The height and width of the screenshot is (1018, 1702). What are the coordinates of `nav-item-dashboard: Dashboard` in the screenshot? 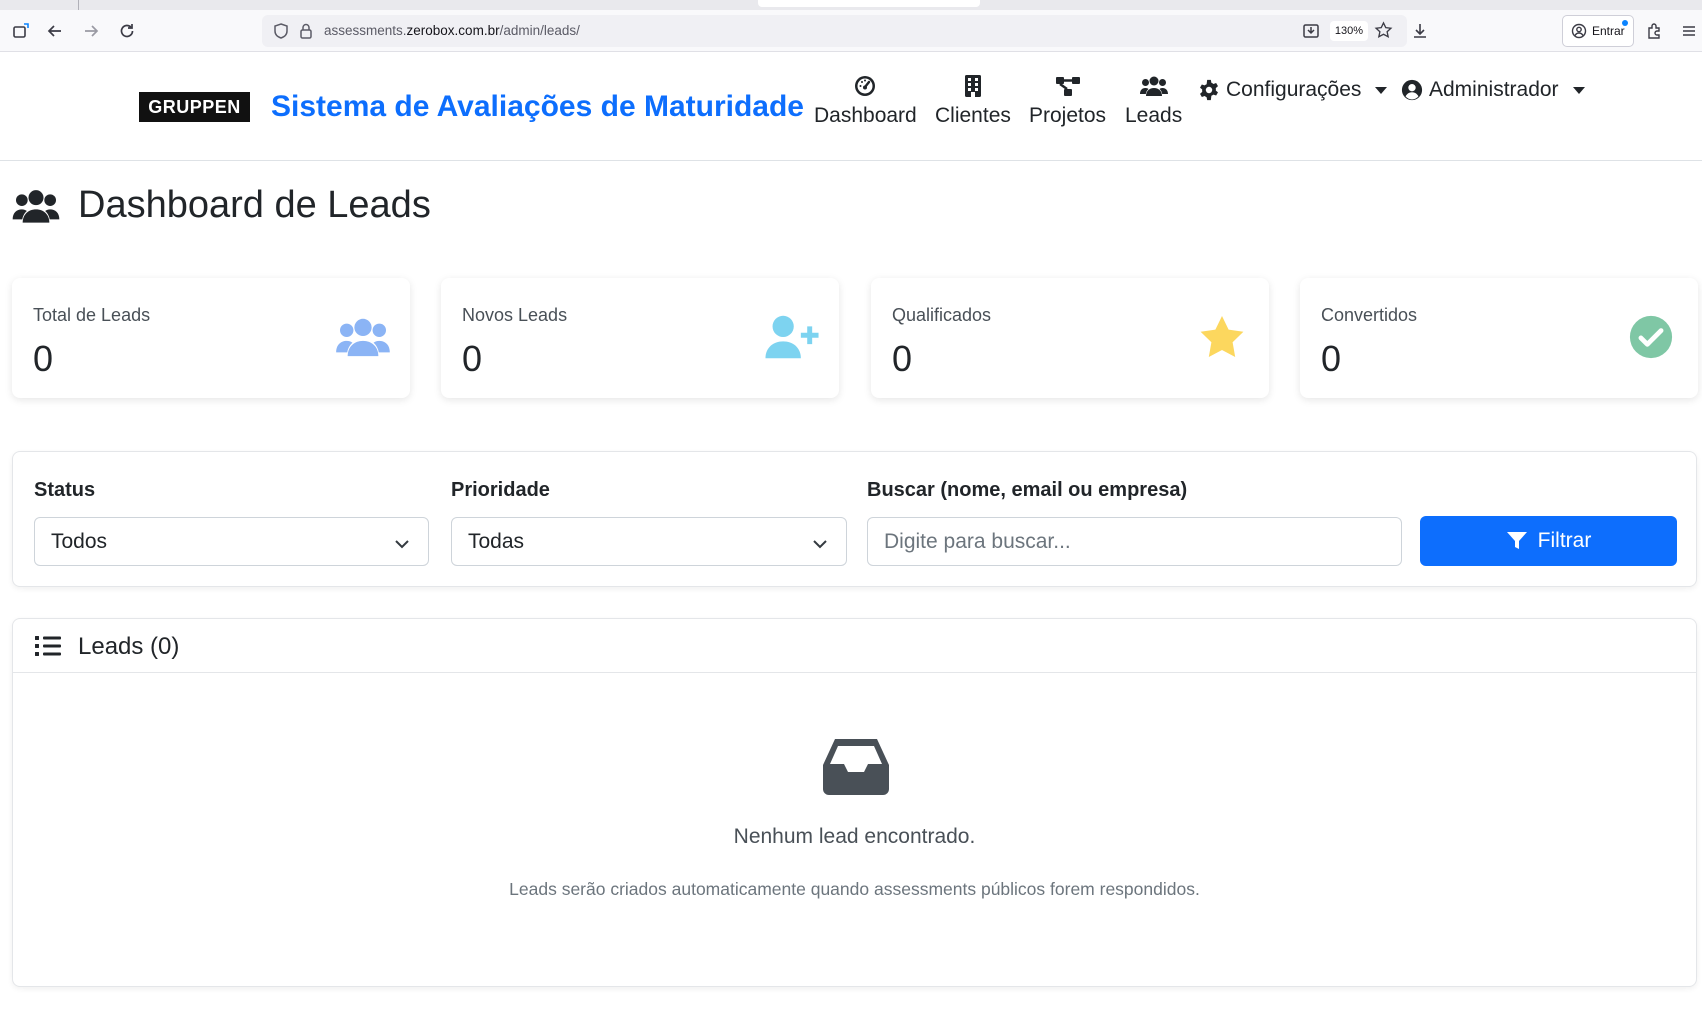 It's located at (865, 100).